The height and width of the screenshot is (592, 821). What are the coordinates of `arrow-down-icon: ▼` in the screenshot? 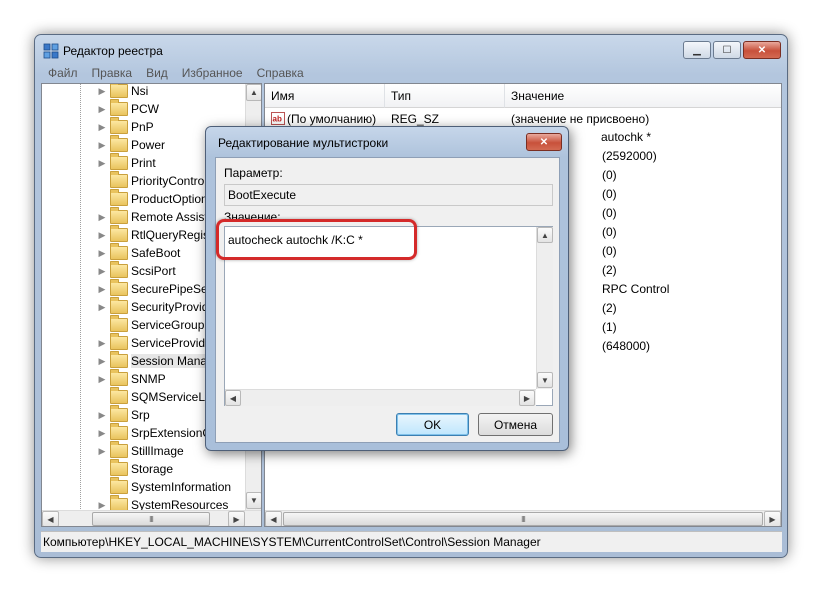 It's located at (254, 500).